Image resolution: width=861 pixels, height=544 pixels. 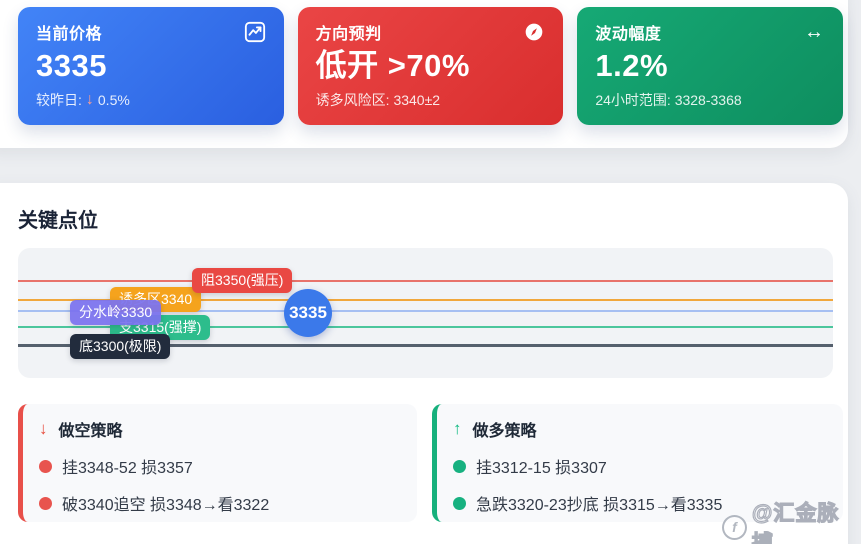 What do you see at coordinates (734, 527) in the screenshot?
I see `watermark-logo-icon: f` at bounding box center [734, 527].